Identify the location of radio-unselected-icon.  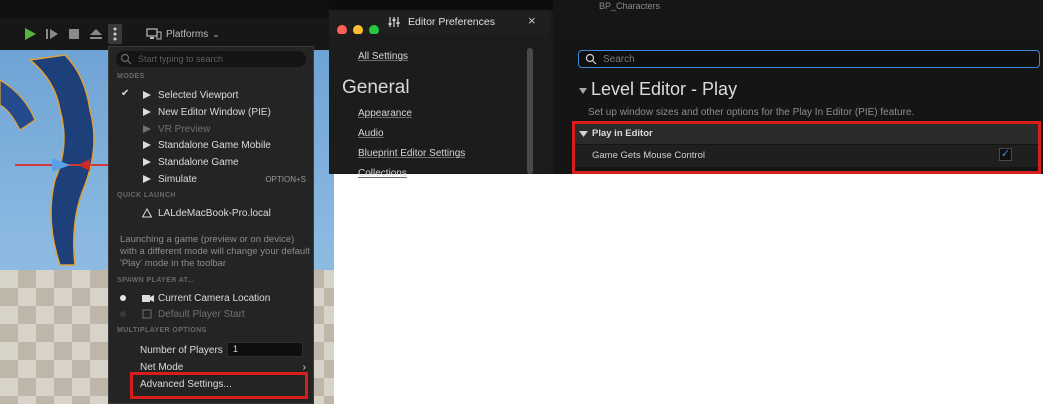
(123, 314).